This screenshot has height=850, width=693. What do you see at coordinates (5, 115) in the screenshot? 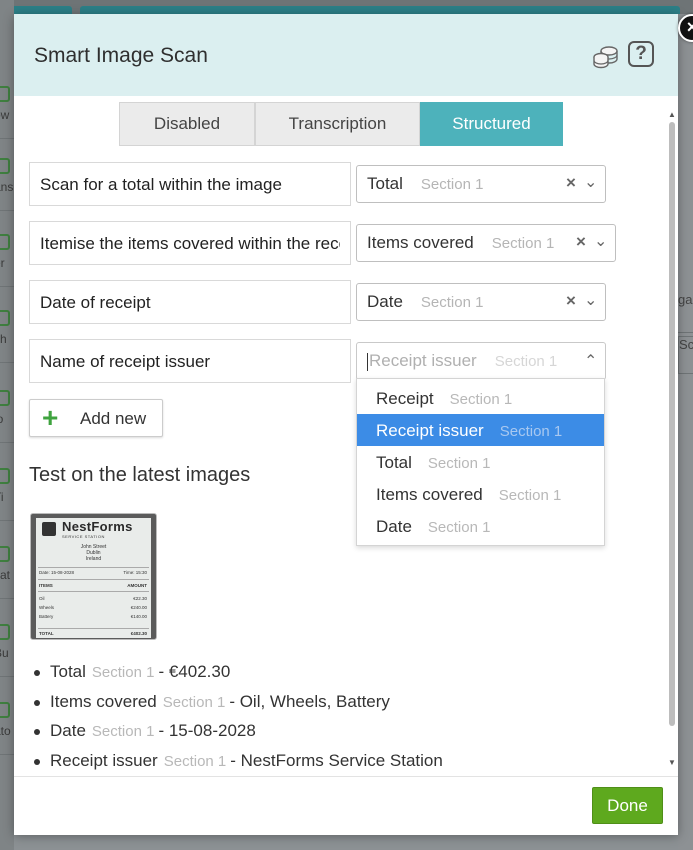
I see `background-sidebar-label: ow` at bounding box center [5, 115].